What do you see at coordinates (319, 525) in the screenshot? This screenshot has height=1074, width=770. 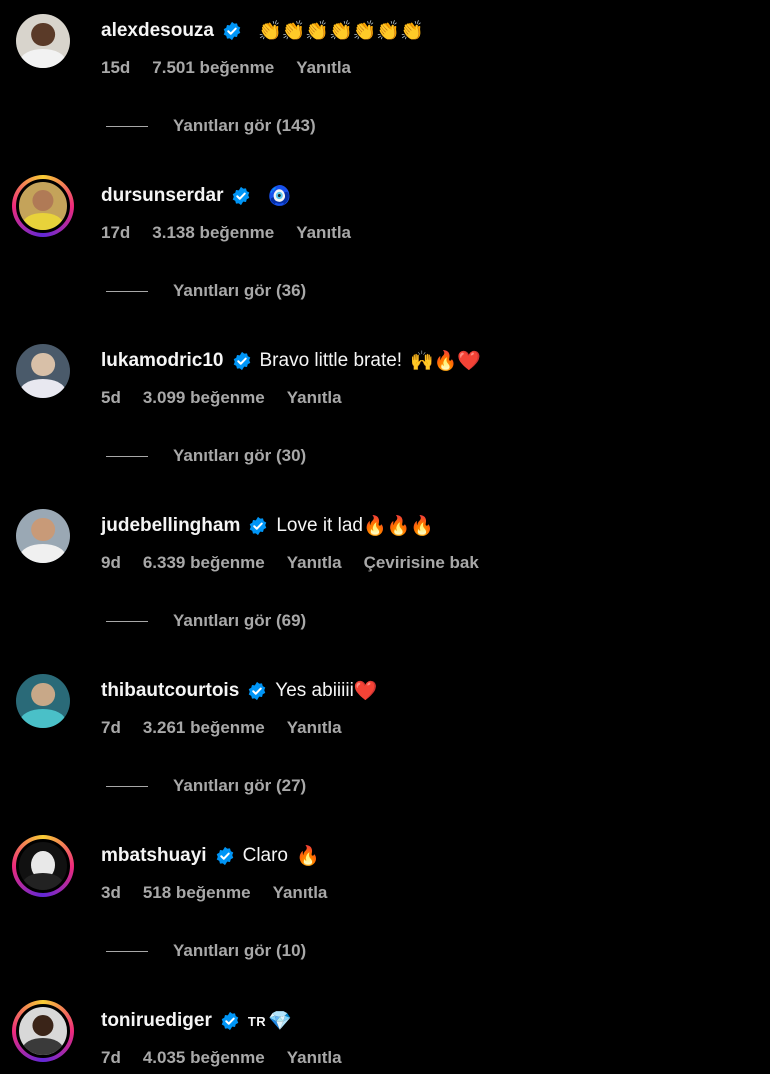 I see `comment-text: Love it lad` at bounding box center [319, 525].